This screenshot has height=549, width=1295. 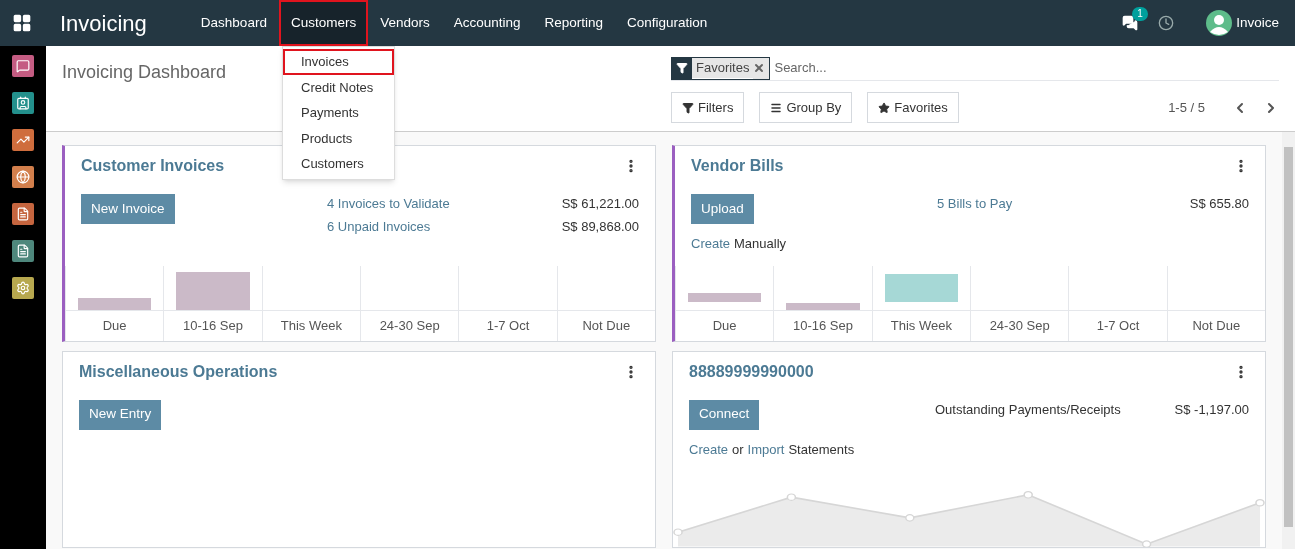 What do you see at coordinates (338, 87) in the screenshot?
I see `dropdown-item: Credit Notes` at bounding box center [338, 87].